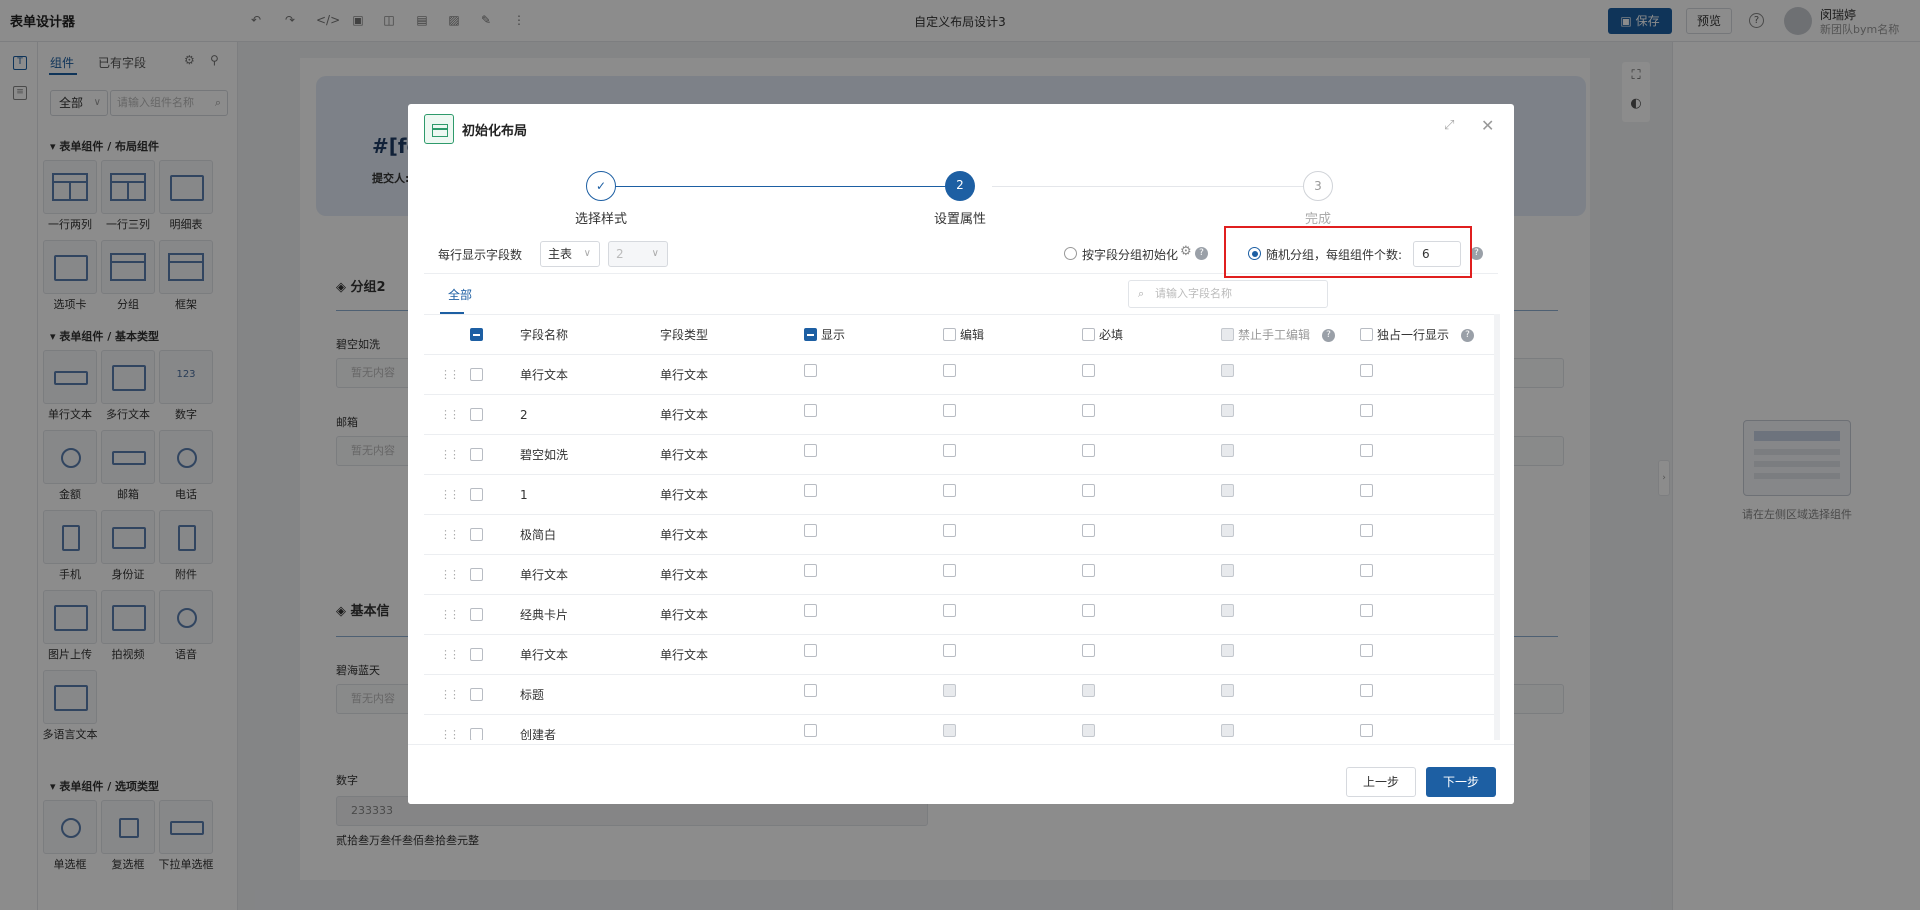  What do you see at coordinates (961, 695) in the screenshot?
I see `table-row: ⋮⋮ 标题` at bounding box center [961, 695].